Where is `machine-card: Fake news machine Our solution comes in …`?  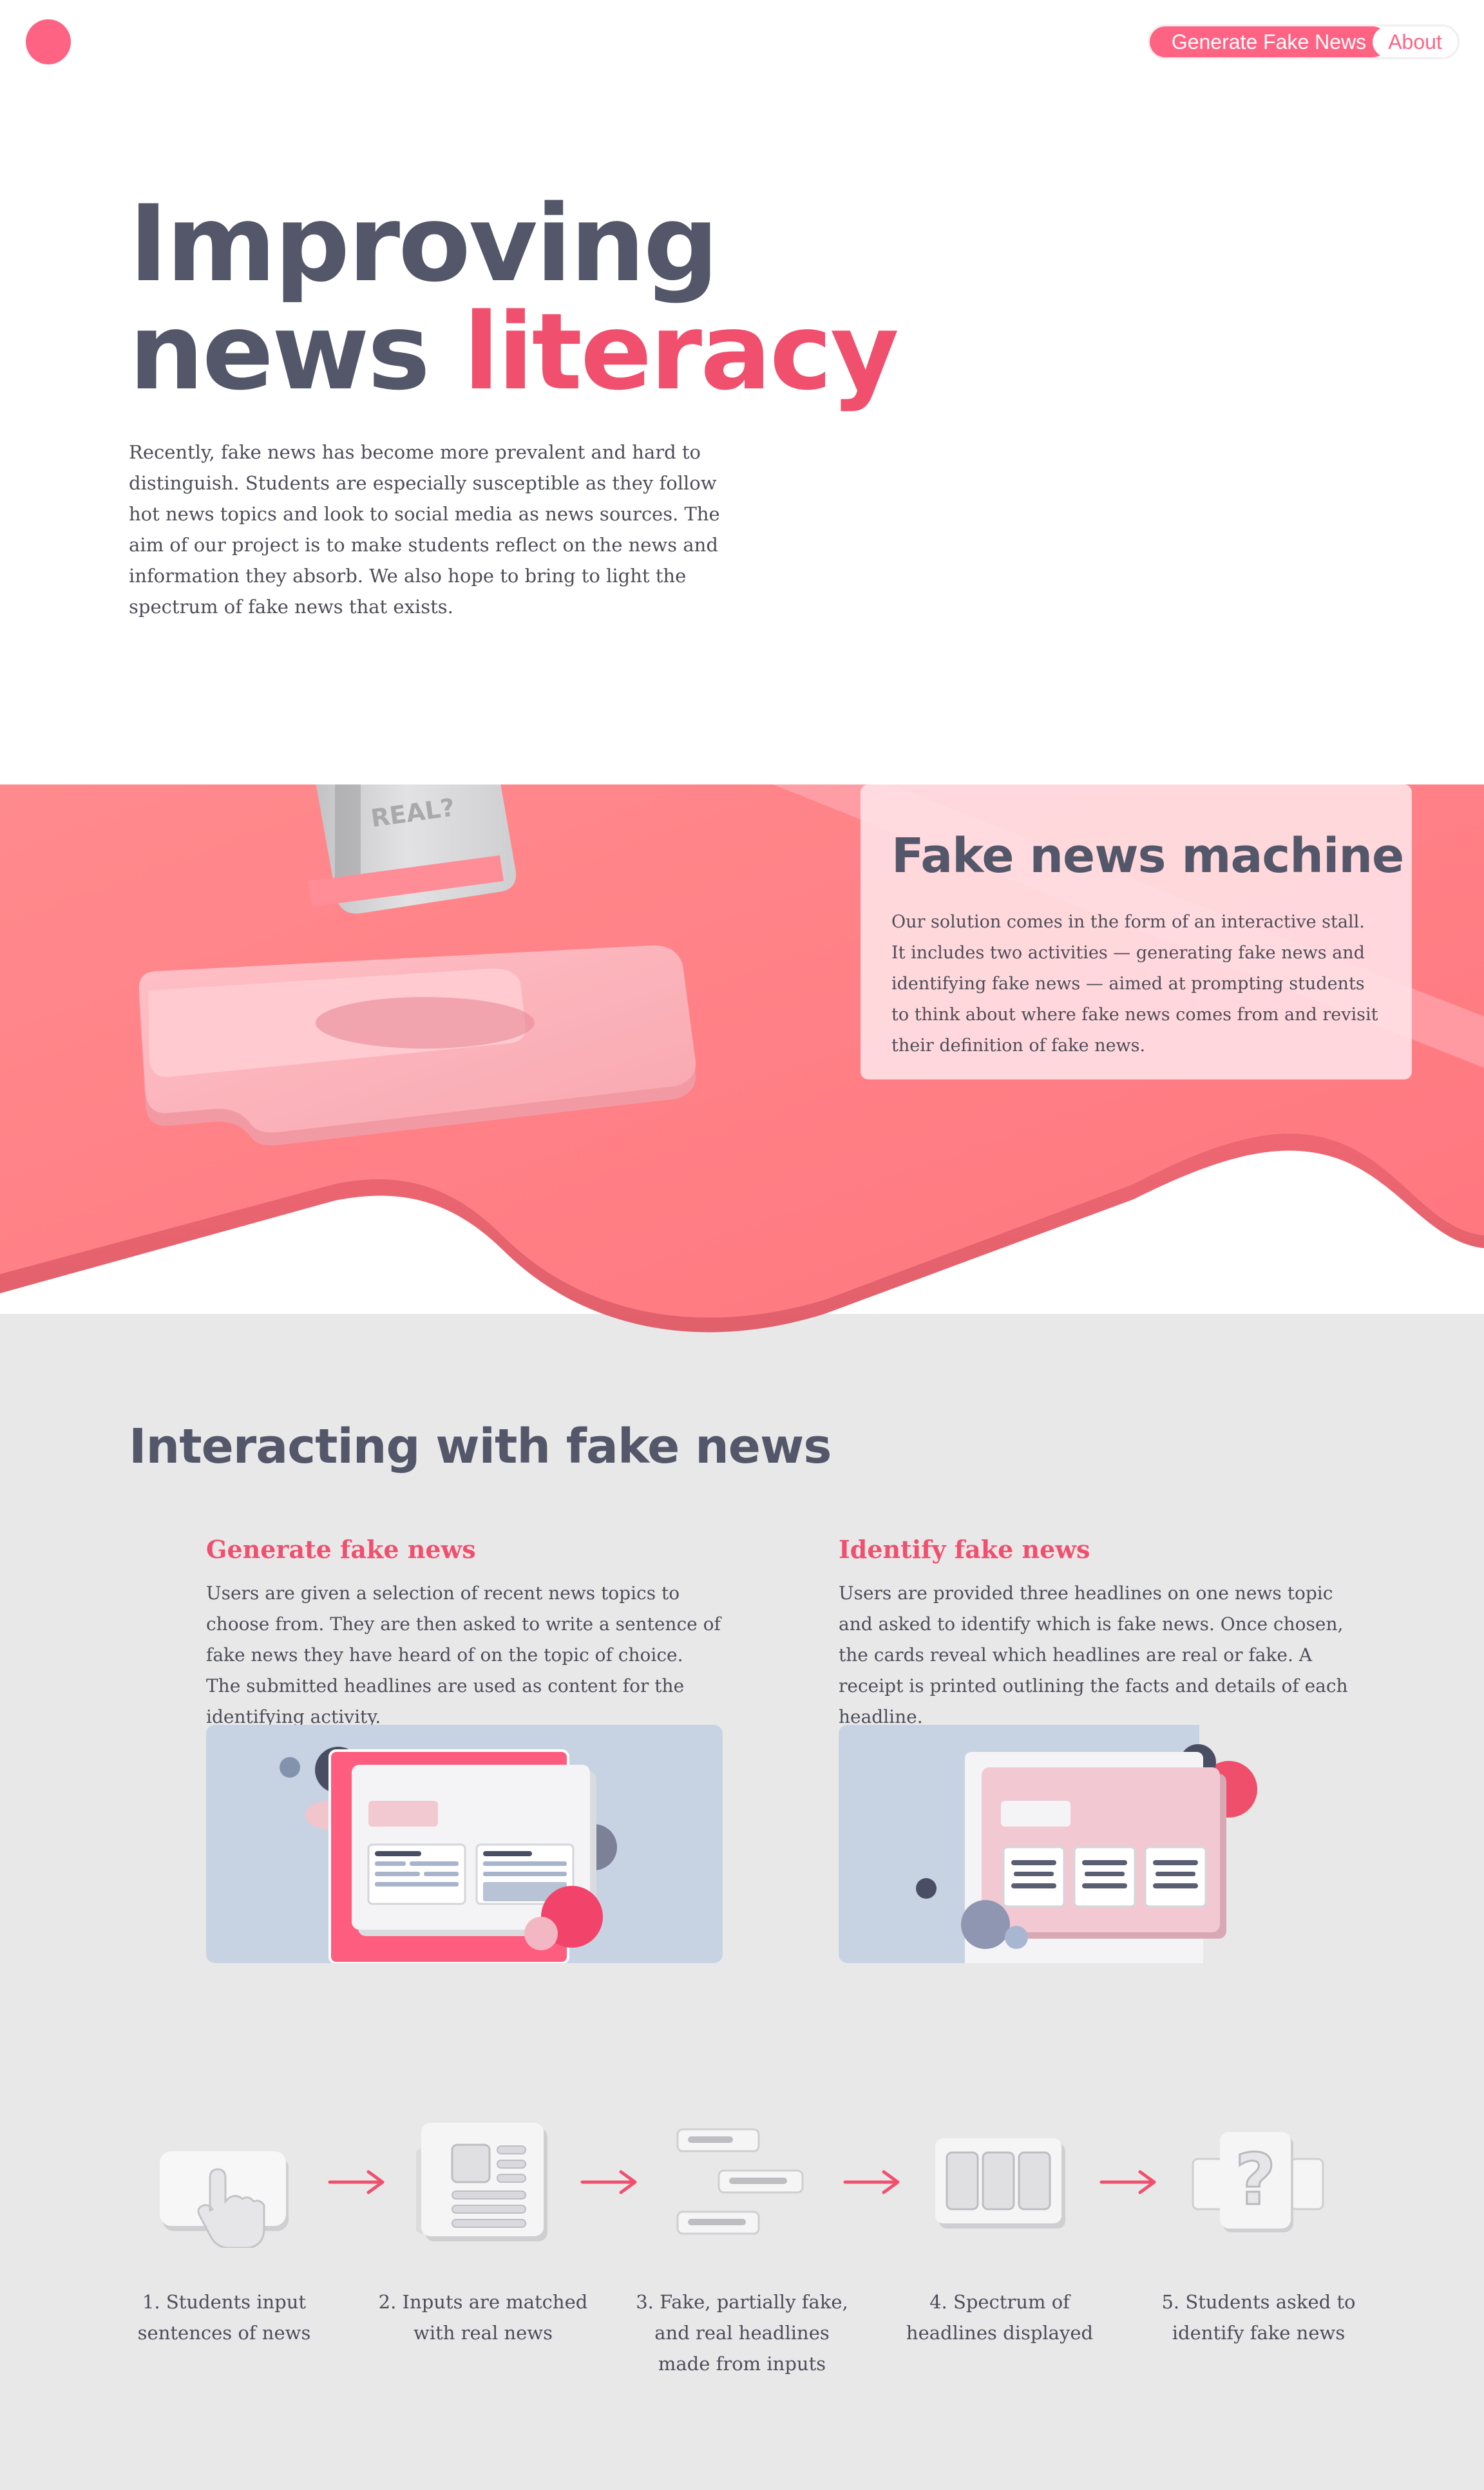
machine-card: Fake news machine Our solution comes in … is located at coordinates (1136, 931).